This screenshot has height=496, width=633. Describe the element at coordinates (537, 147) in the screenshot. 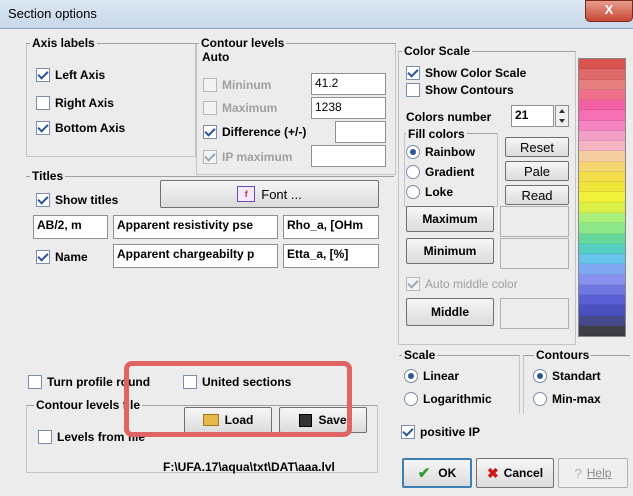

I see `reset-button: Reset` at that location.